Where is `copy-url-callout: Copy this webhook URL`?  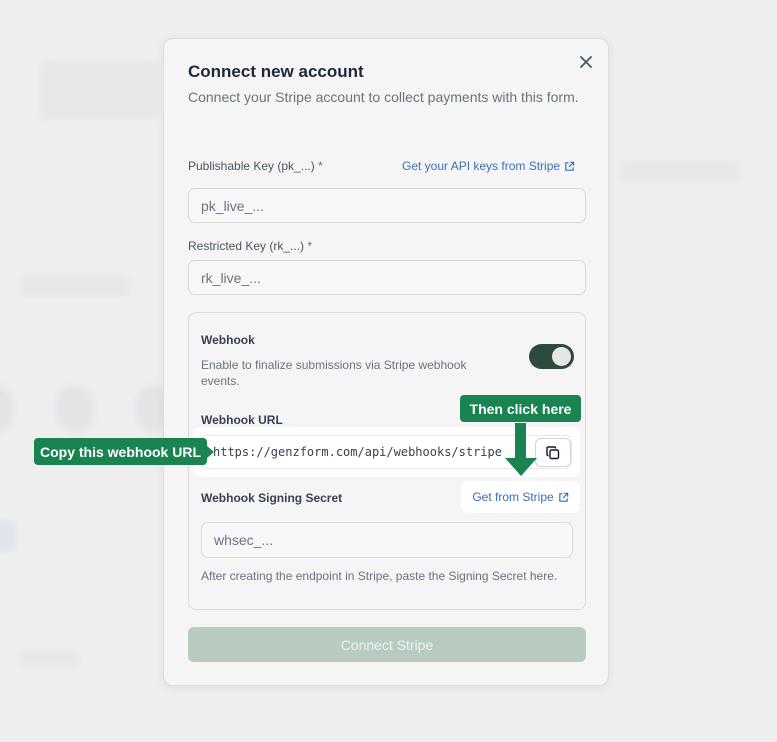
copy-url-callout: Copy this webhook URL is located at coordinates (124, 451).